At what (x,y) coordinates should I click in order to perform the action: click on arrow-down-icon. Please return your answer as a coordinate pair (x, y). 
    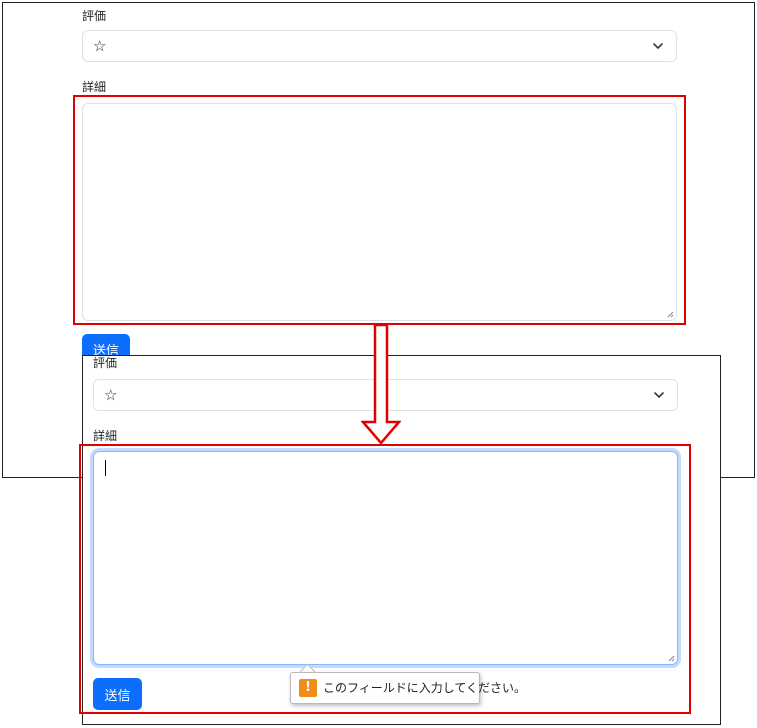
    Looking at the image, I should click on (381, 384).